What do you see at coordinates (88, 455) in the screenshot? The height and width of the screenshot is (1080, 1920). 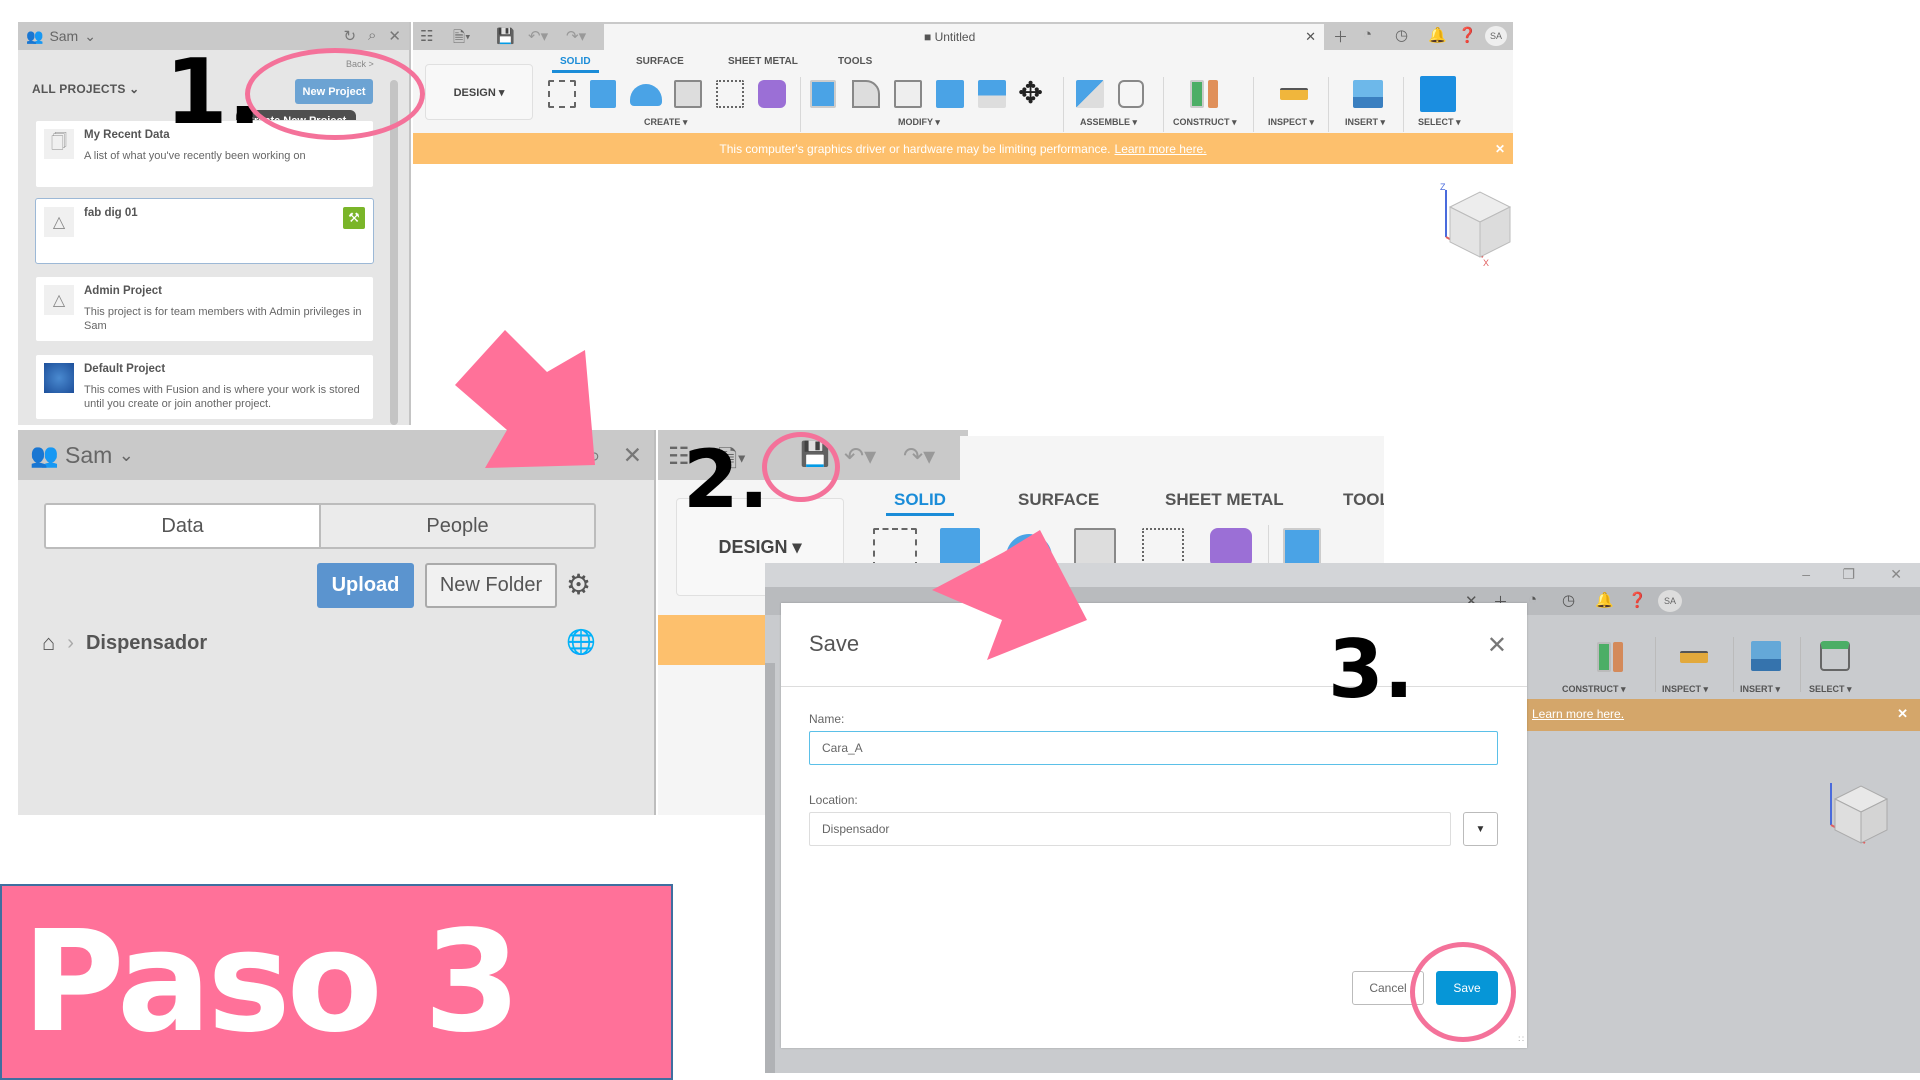 I see `team-selector: Sam` at bounding box center [88, 455].